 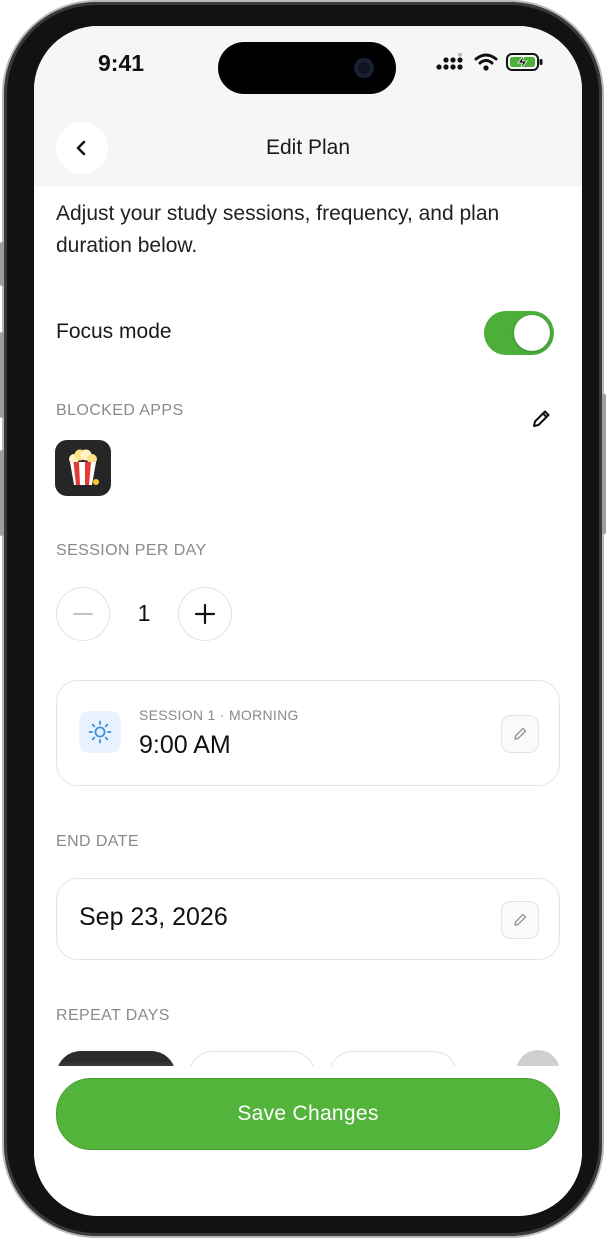 I want to click on end-date-label: END DATE, so click(x=97, y=841).